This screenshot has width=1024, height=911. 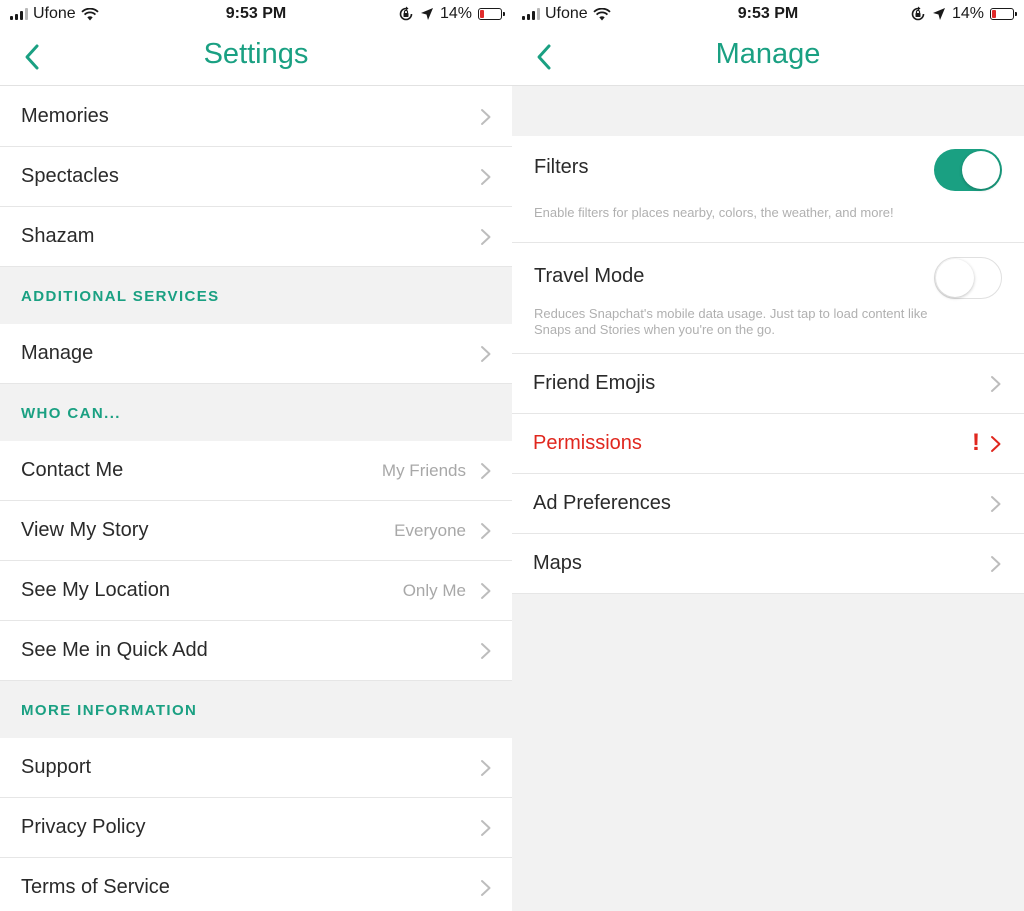 What do you see at coordinates (58, 236) in the screenshot?
I see `settings-item-label: Shazam` at bounding box center [58, 236].